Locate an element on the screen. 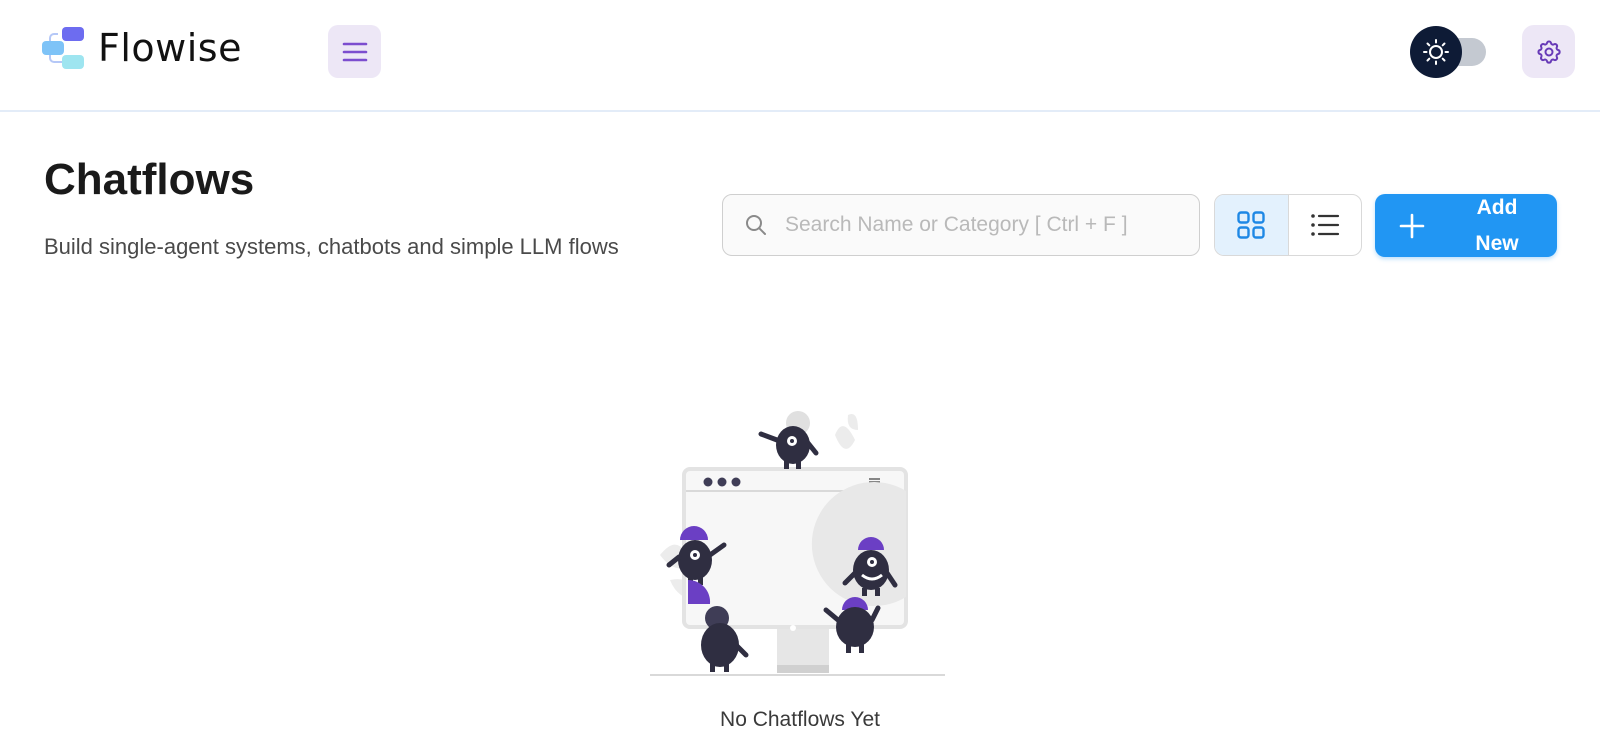 This screenshot has width=1600, height=755. dark-mode-toggle is located at coordinates (1449, 52).